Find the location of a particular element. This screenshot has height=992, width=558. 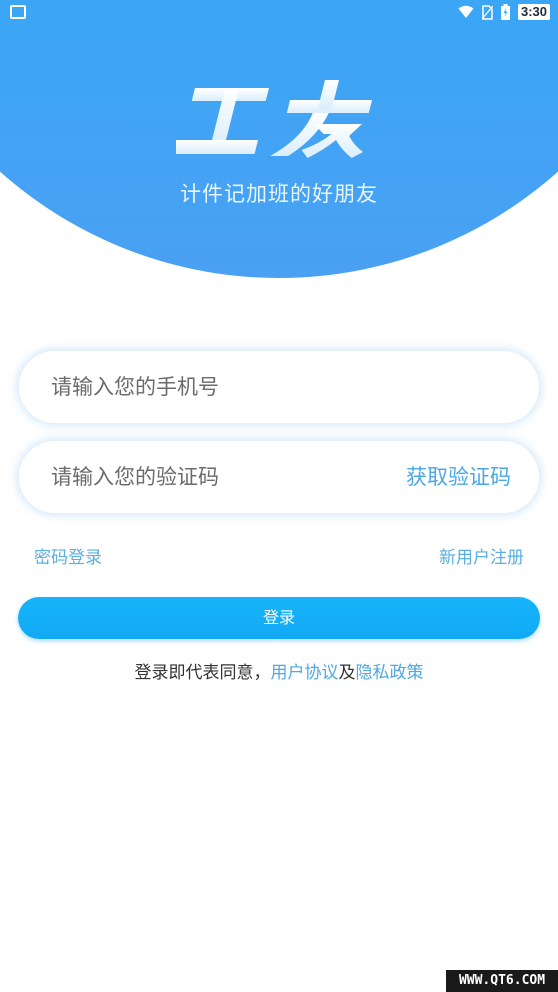

phone-field is located at coordinates (279, 387).